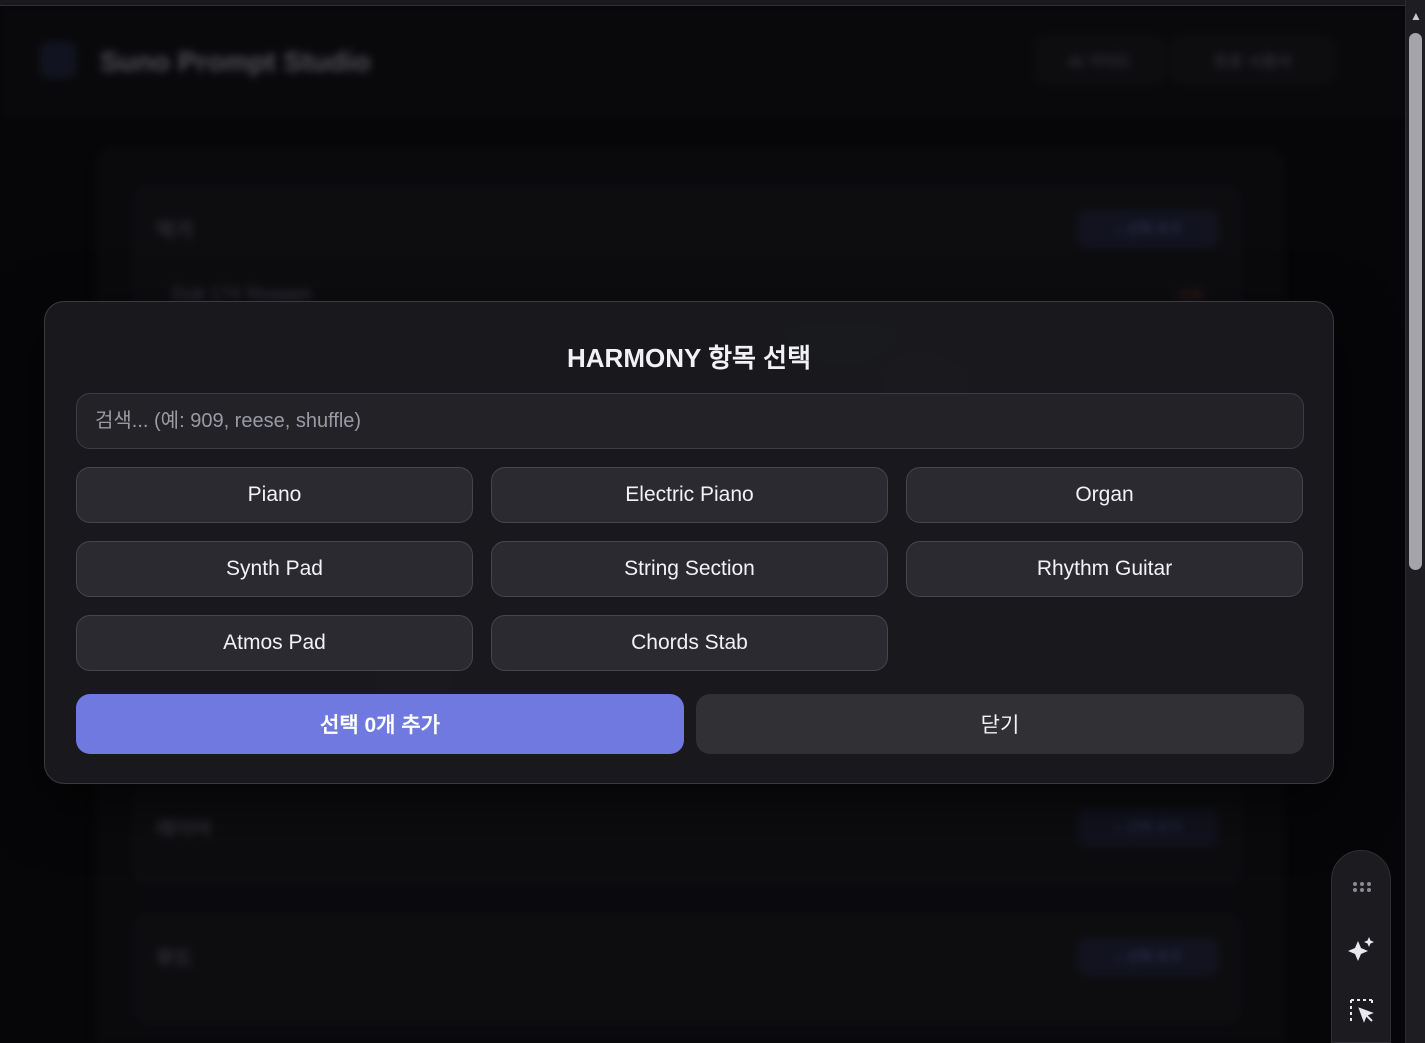  What do you see at coordinates (1100, 60) in the screenshot?
I see `header-button-guide: AI 가이드` at bounding box center [1100, 60].